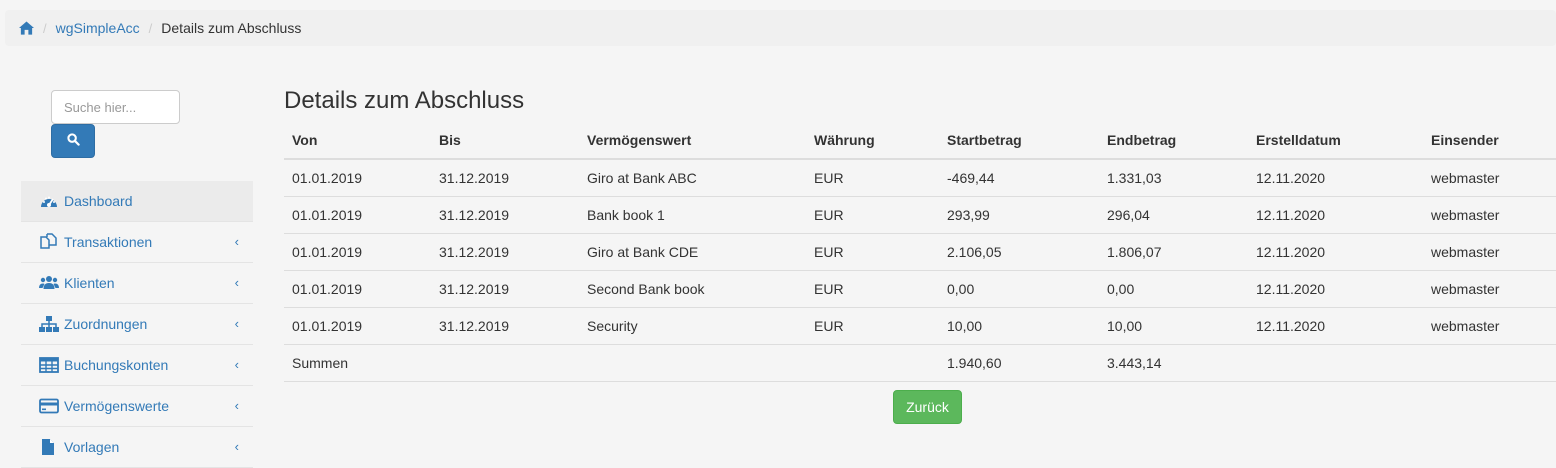 Image resolution: width=1556 pixels, height=468 pixels. What do you see at coordinates (1019, 141) in the screenshot?
I see `column-header: Startbetrag` at bounding box center [1019, 141].